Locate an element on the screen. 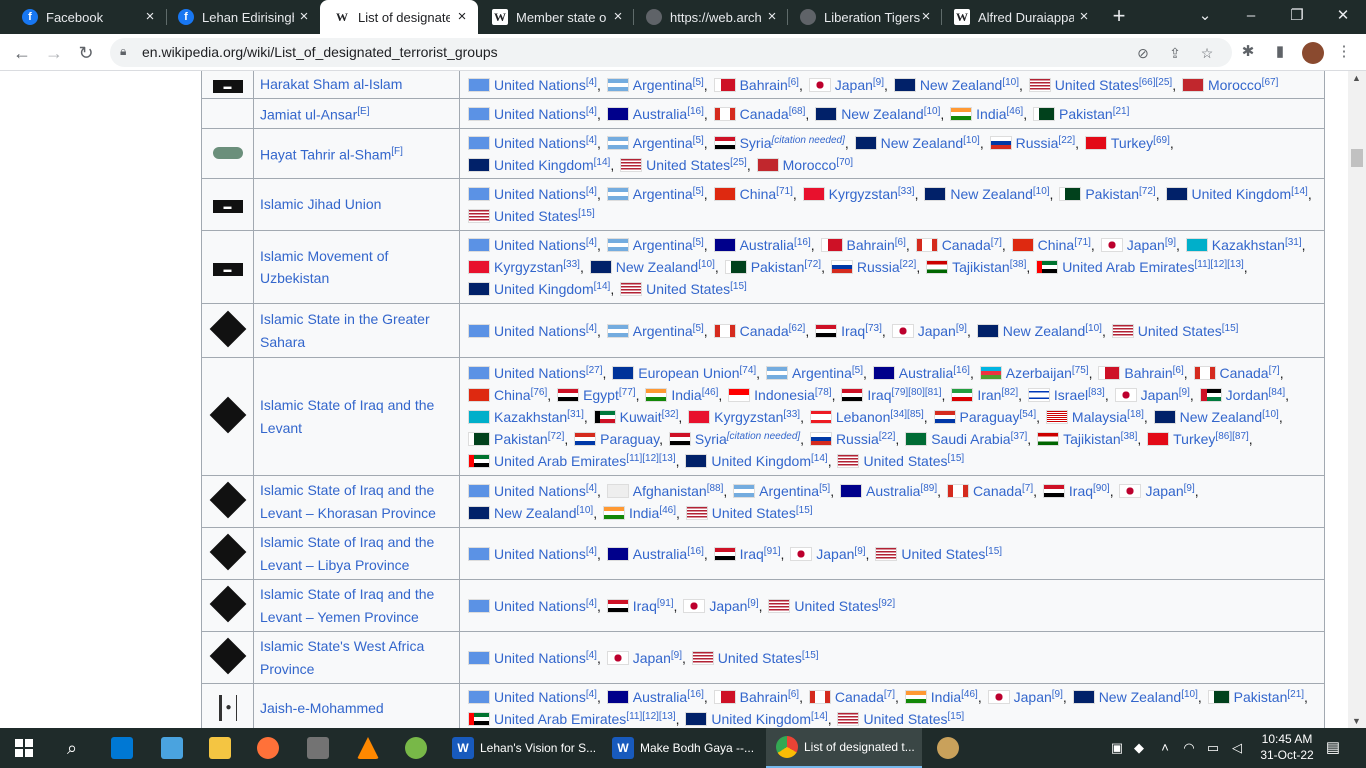  reload-icon: ↻ is located at coordinates (86, 53).